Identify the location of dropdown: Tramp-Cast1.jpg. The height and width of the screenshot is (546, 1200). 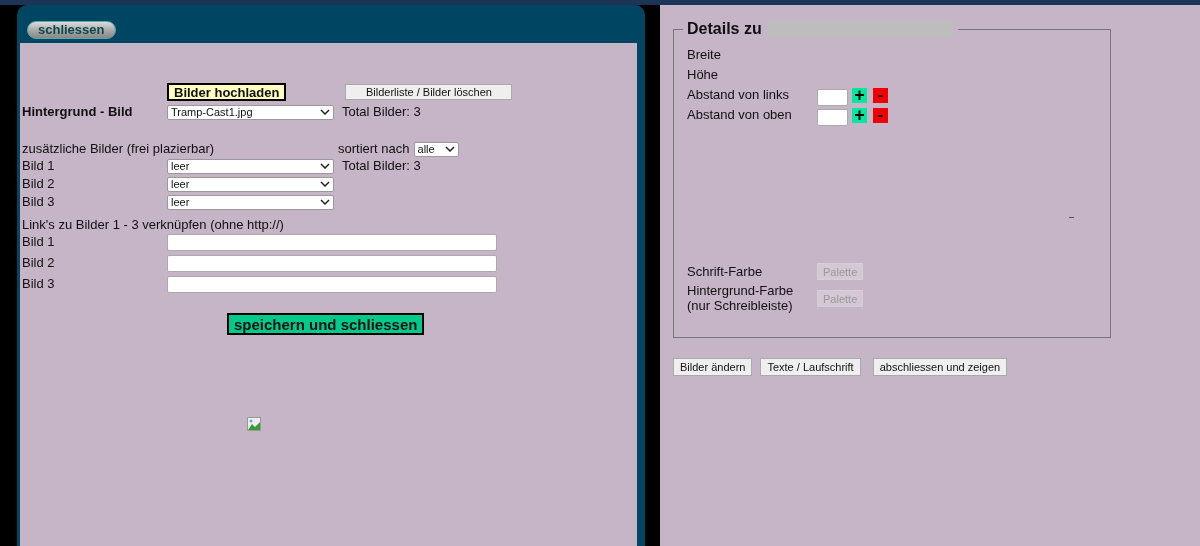
(250, 112).